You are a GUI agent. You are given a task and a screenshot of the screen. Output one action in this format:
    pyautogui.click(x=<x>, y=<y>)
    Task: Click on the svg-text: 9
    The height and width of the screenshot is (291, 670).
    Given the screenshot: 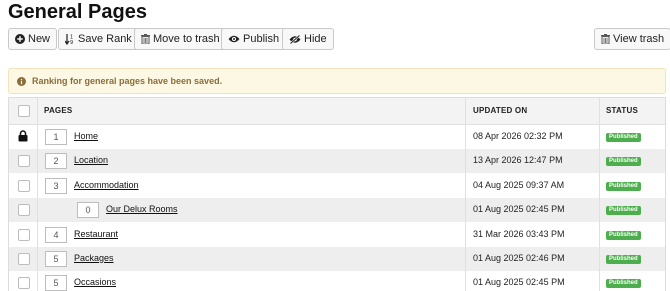 What is the action you would take?
    pyautogui.click(x=71, y=42)
    